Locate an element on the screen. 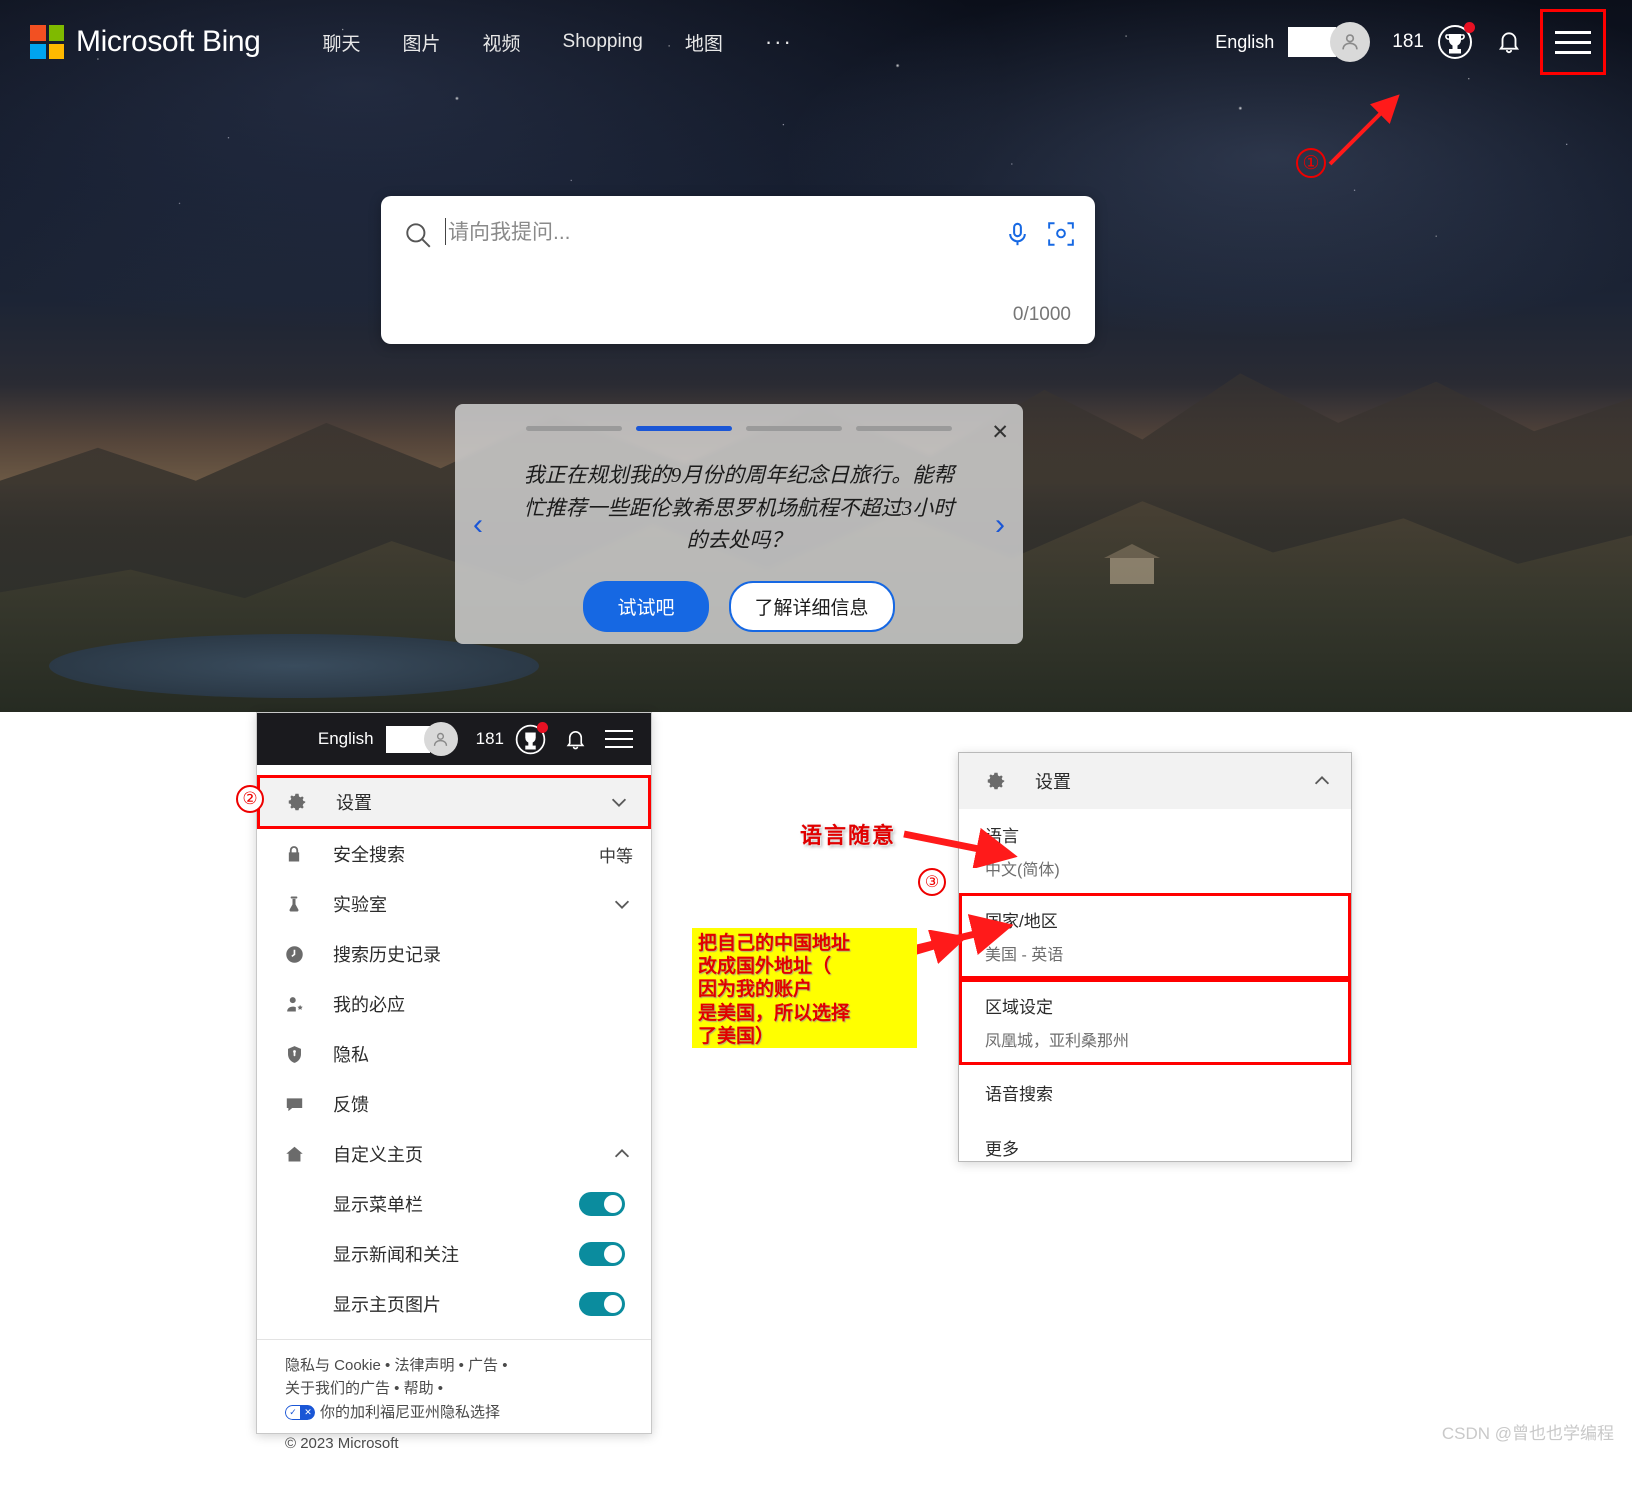 The image size is (1632, 1488). person-star-icon is located at coordinates (294, 1004).